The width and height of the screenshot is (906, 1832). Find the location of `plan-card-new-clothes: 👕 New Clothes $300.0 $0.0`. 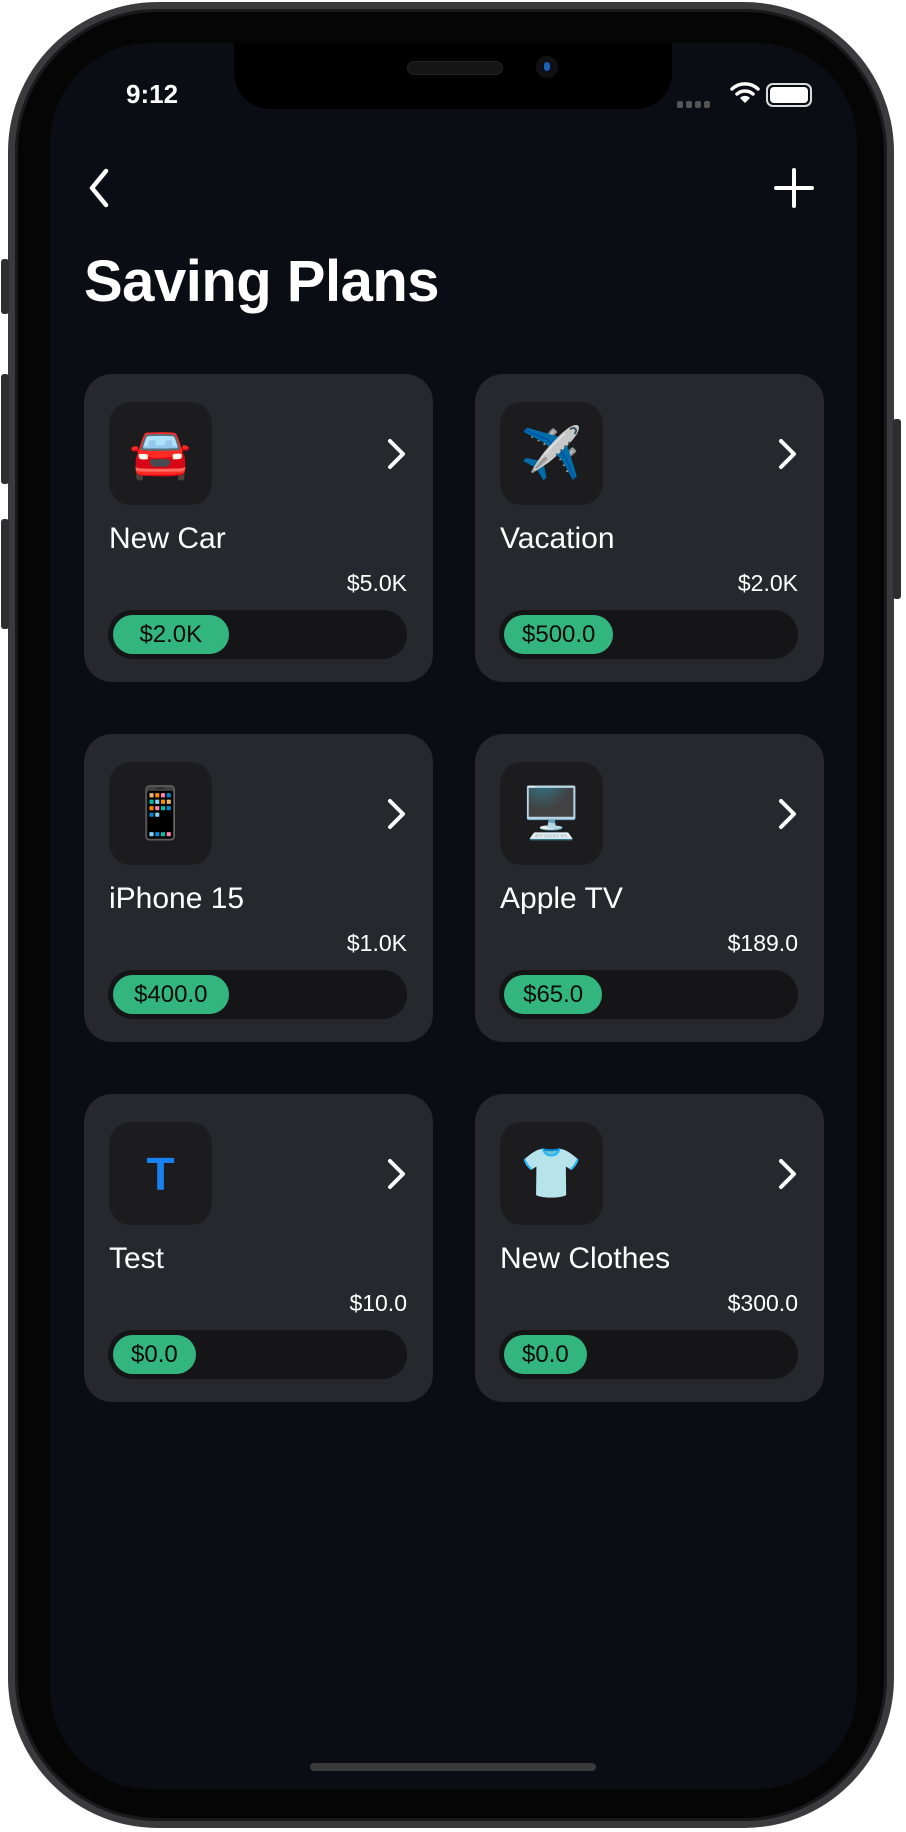

plan-card-new-clothes: 👕 New Clothes $300.0 $0.0 is located at coordinates (649, 1248).